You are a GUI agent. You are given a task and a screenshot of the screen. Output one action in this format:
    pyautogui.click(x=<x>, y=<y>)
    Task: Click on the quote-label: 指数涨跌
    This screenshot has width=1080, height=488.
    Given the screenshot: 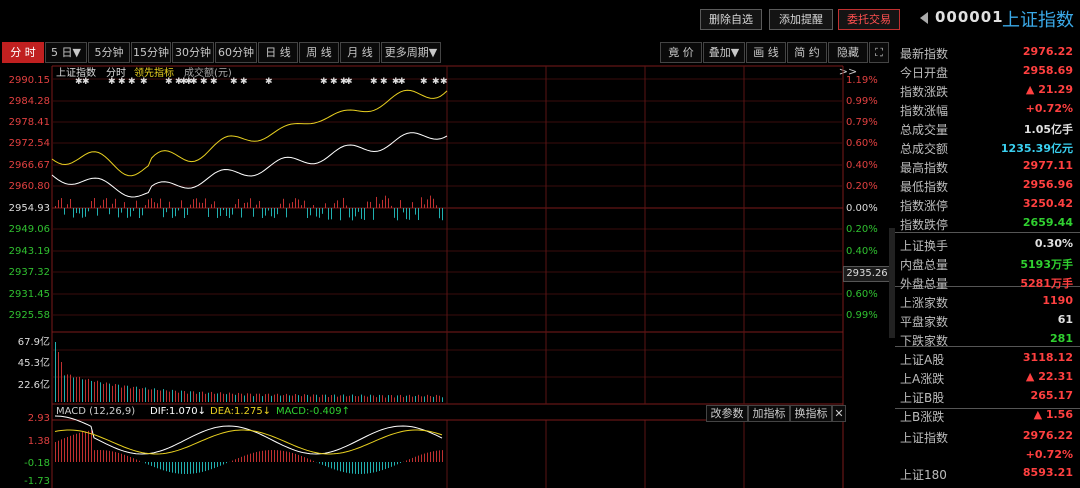 What is the action you would take?
    pyautogui.click(x=924, y=92)
    